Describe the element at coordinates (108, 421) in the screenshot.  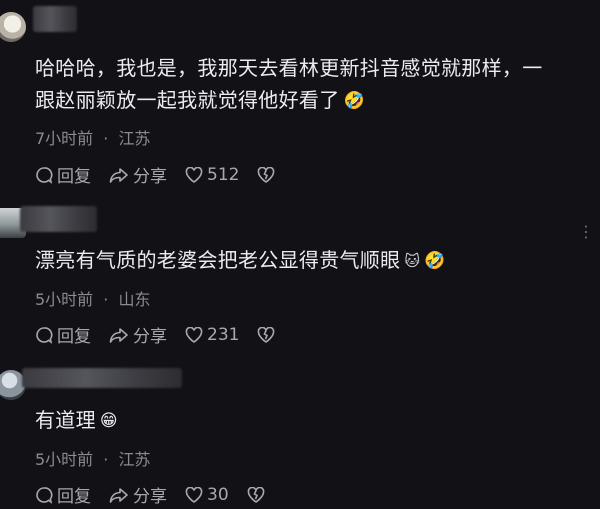
I see `grin-emoji-icon: 😁` at that location.